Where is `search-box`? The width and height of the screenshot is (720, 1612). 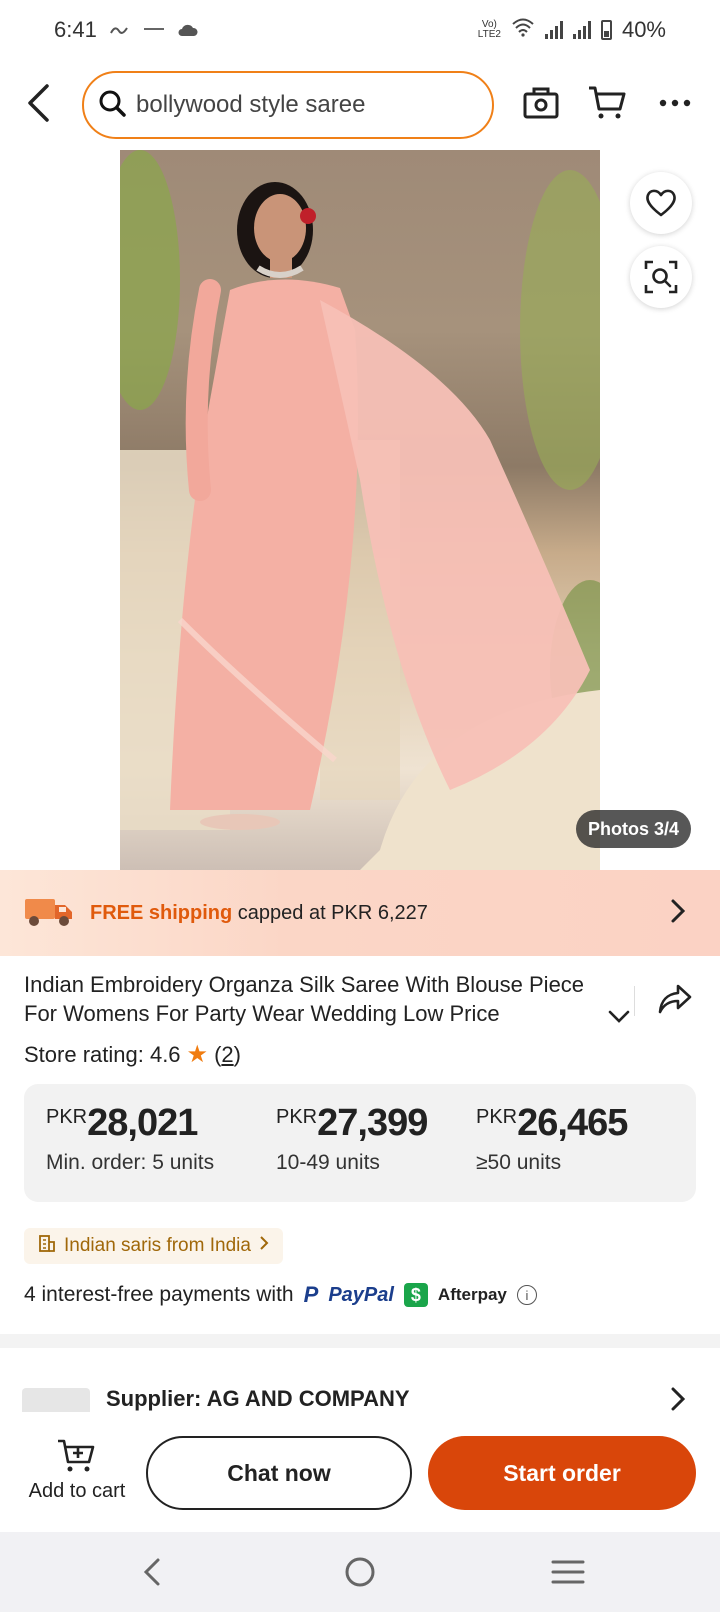
search-box is located at coordinates (288, 105).